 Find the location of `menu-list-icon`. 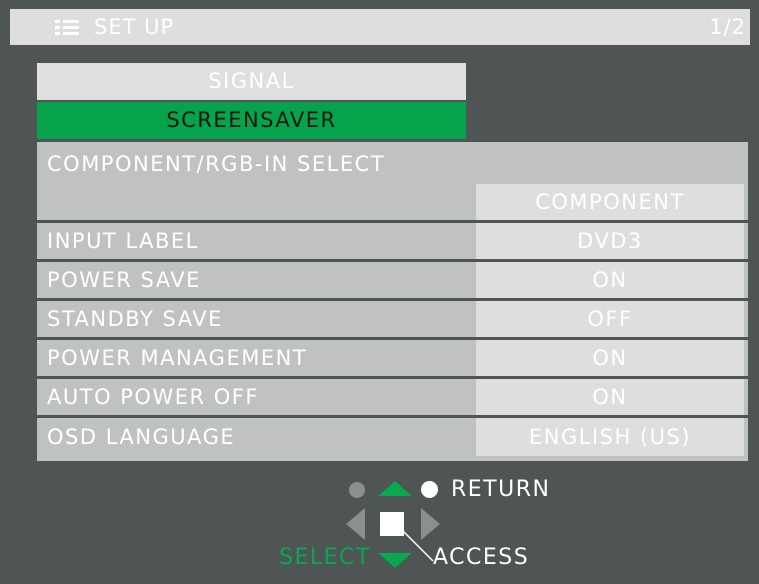

menu-list-icon is located at coordinates (67, 28).